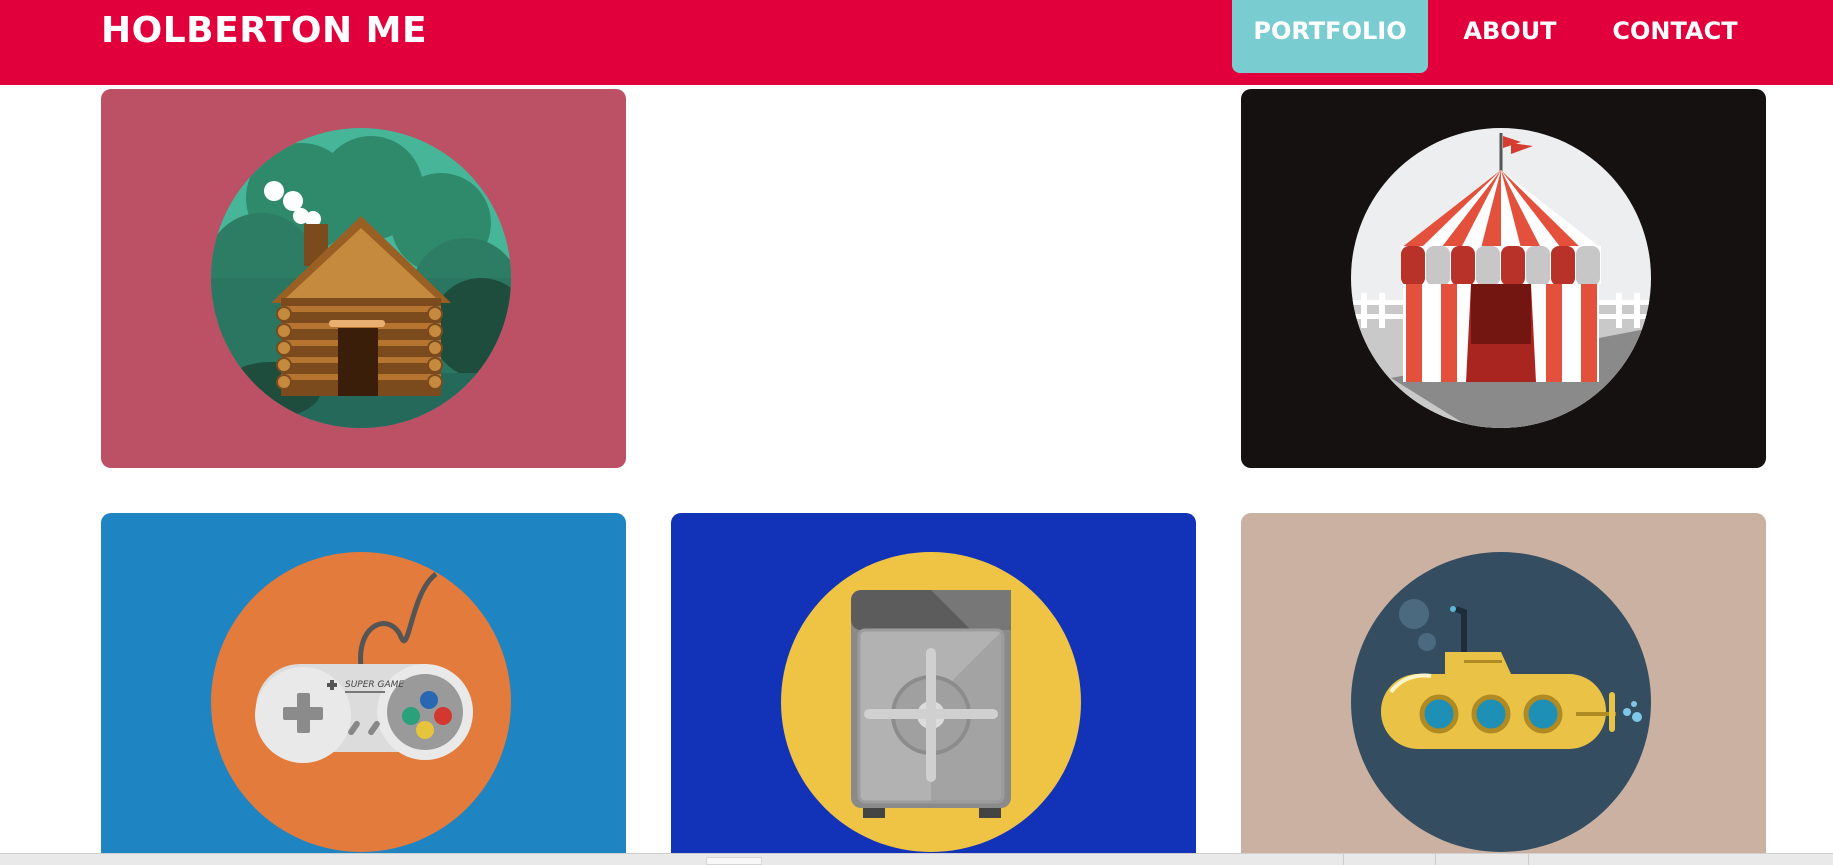 The width and height of the screenshot is (1833, 865). Describe the element at coordinates (916, 42) in the screenshot. I see `header: HOLBERTON ME PORTFOLIO ABOUT CONTACT` at that location.